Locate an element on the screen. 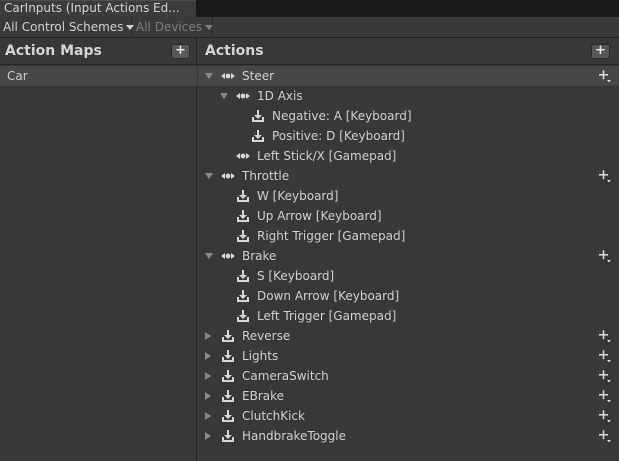 The height and width of the screenshot is (461, 619). row-label: Lights is located at coordinates (260, 356).